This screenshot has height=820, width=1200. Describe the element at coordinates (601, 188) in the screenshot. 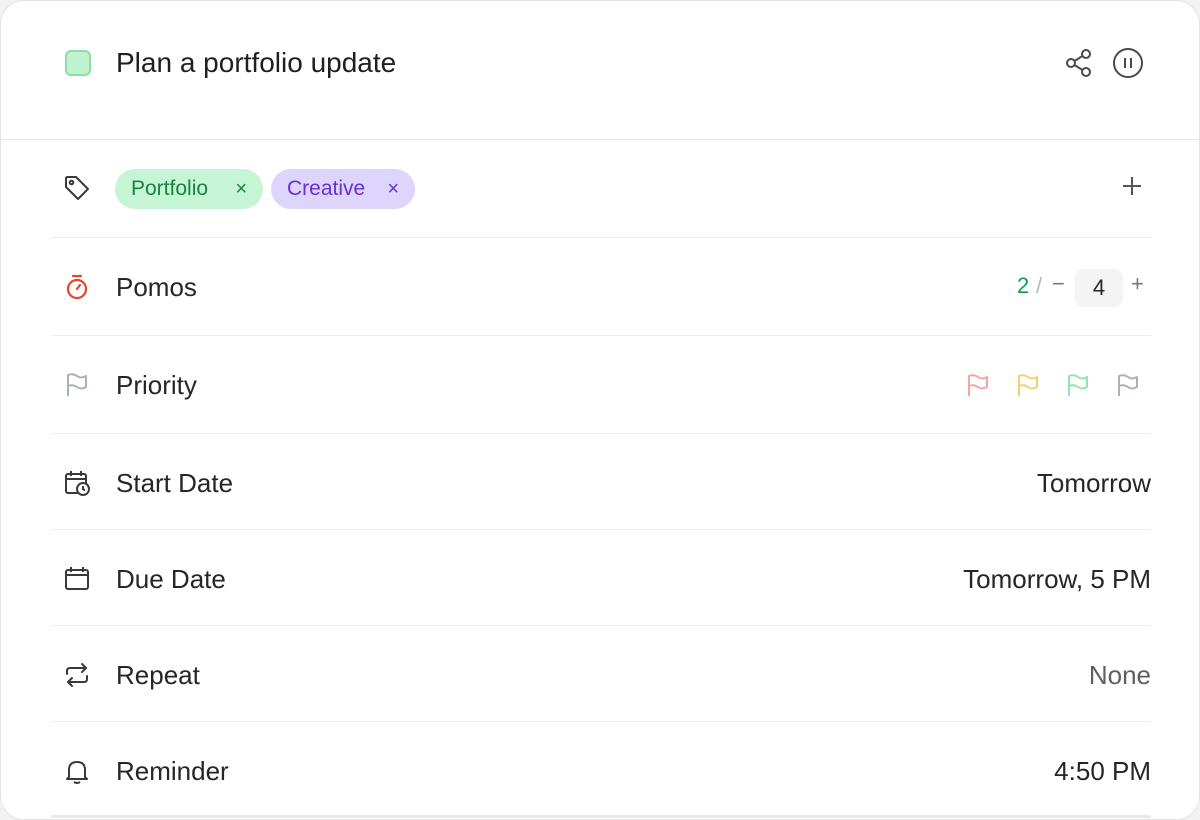

I see `tags-row: Portfolio × Creative ×` at that location.